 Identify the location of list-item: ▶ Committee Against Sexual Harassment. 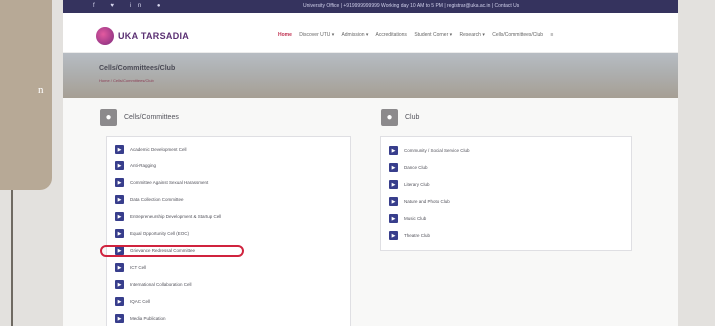
(161, 182).